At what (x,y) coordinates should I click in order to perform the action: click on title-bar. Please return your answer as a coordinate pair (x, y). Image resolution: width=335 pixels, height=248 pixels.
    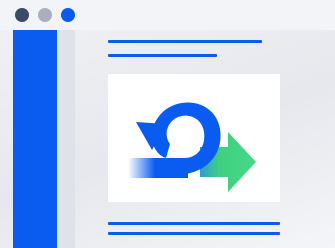
    Looking at the image, I should click on (167, 15).